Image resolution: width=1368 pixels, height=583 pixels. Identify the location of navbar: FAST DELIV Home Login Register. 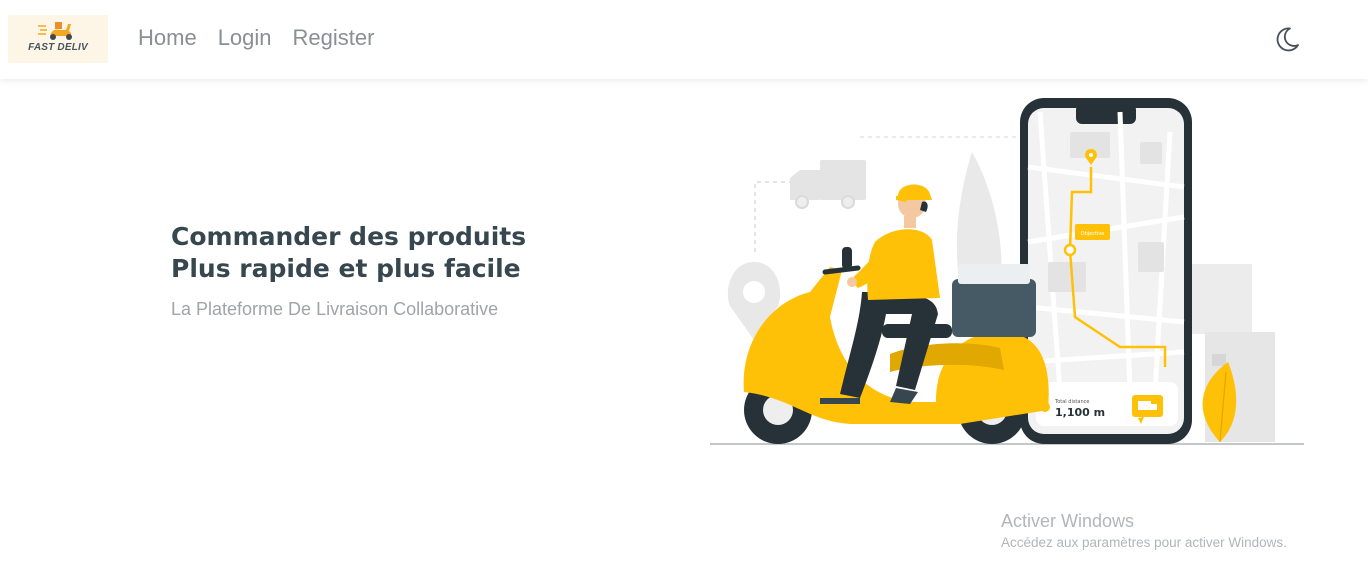
(684, 39).